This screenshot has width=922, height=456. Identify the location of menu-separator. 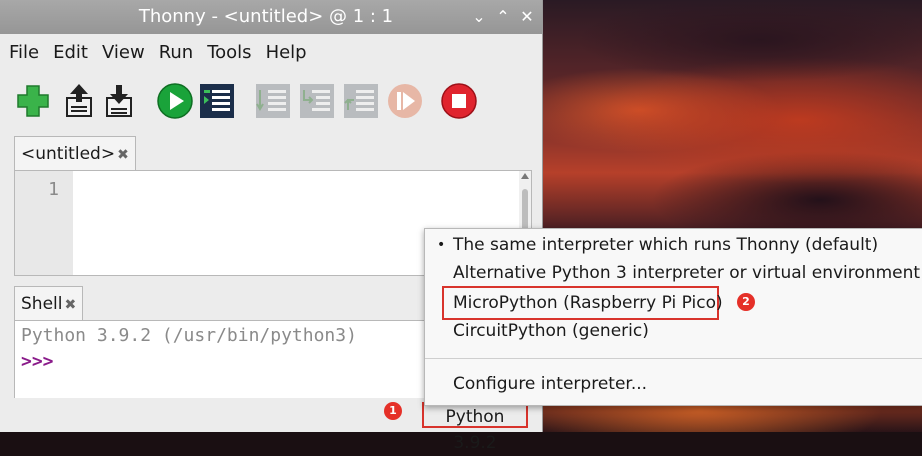
(673, 358).